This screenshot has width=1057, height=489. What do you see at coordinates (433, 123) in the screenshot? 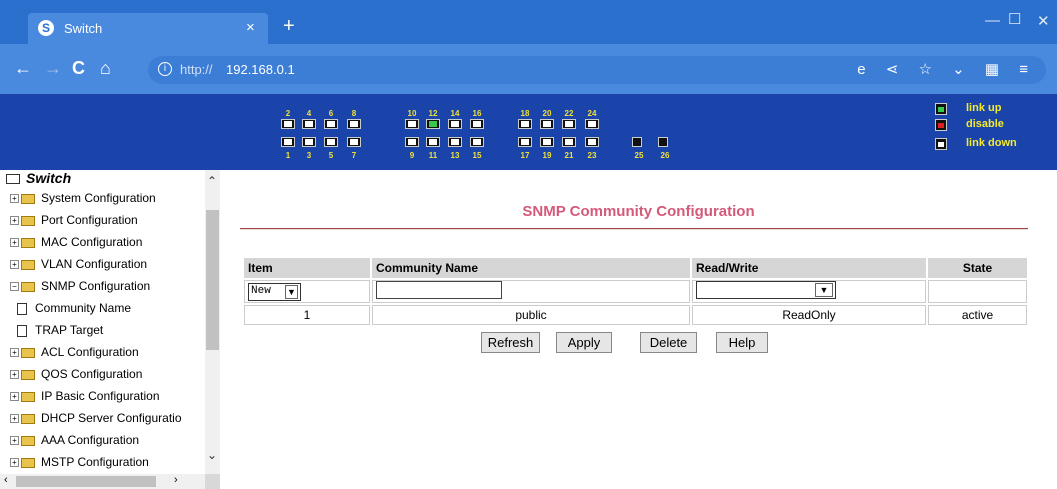
I see `port-12-icon` at bounding box center [433, 123].